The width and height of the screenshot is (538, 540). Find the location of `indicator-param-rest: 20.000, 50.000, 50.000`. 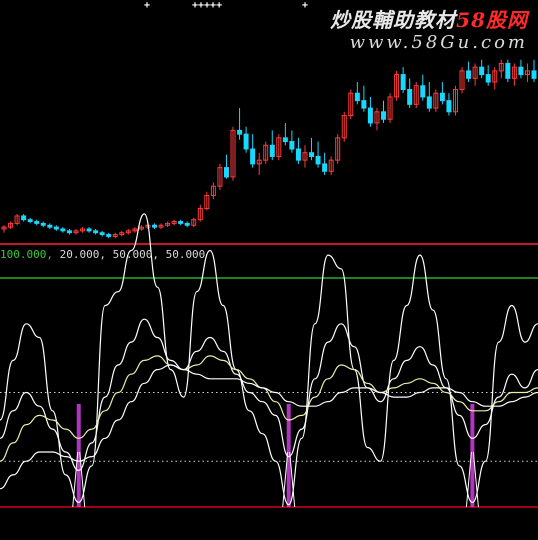

indicator-param-rest: 20.000, 50.000, 50.000 is located at coordinates (132, 254).